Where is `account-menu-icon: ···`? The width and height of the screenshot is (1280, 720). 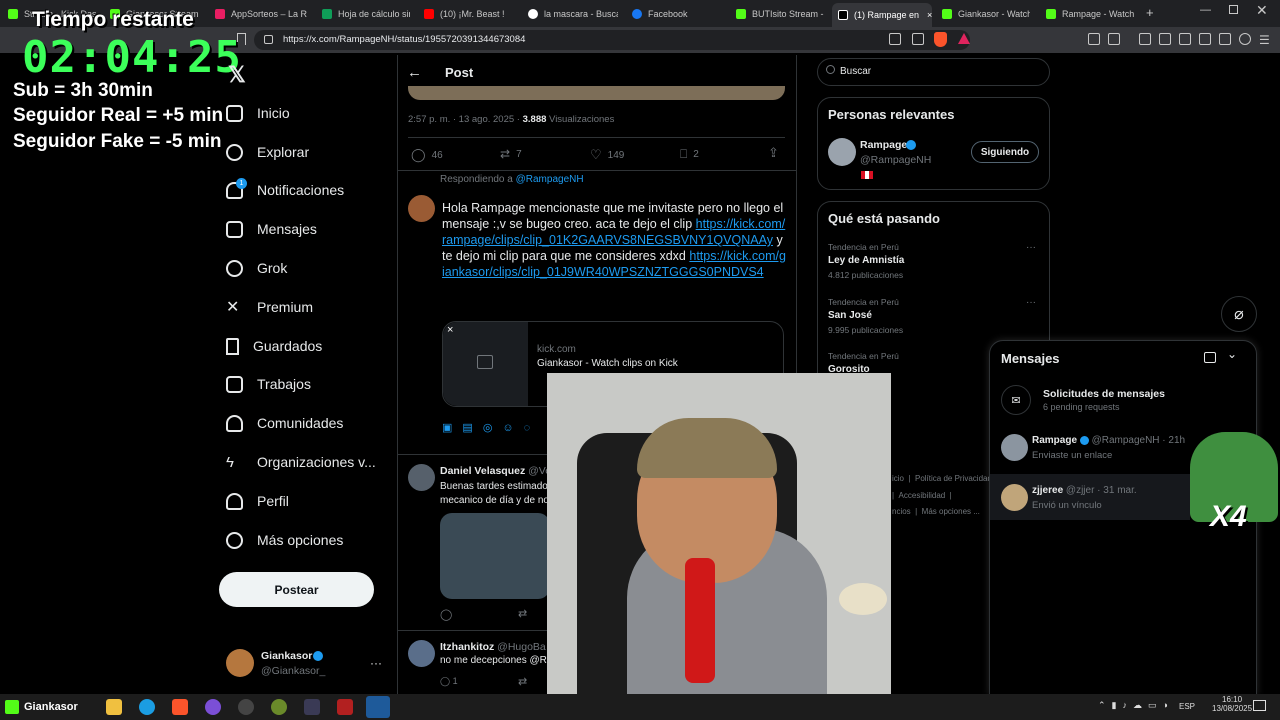
account-menu-icon: ··· is located at coordinates (376, 663).